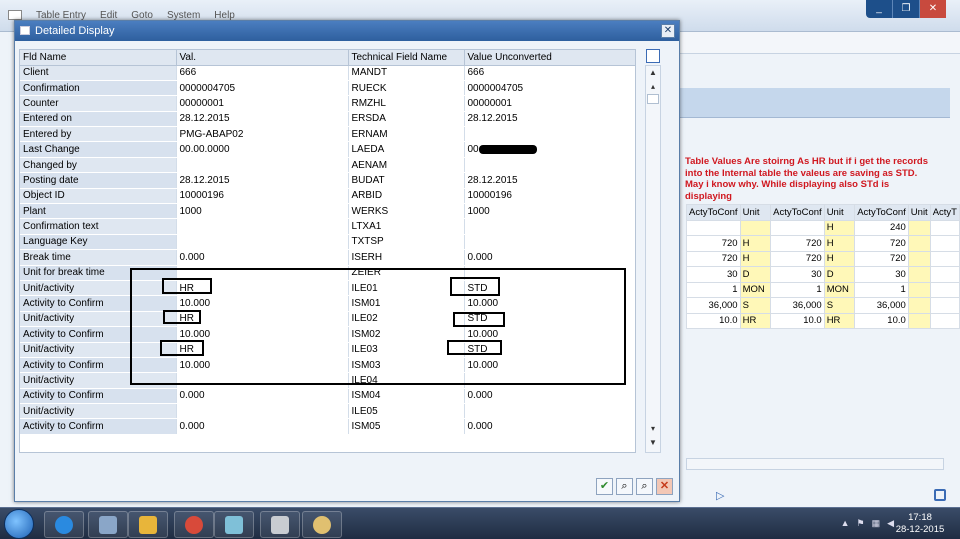 Image resolution: width=960 pixels, height=539 pixels. Describe the element at coordinates (823, 320) in the screenshot. I see `alv-row: 10.0 HR 10.0 HR 10.0` at that location.